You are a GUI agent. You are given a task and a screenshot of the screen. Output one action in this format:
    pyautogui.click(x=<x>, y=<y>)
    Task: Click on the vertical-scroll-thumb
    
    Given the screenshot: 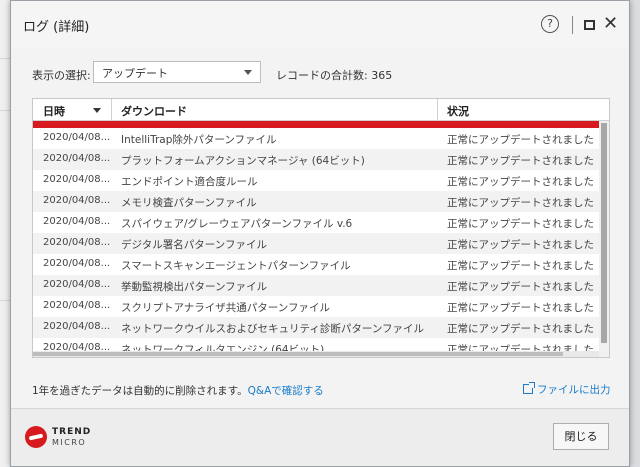 What is the action you would take?
    pyautogui.click(x=604, y=233)
    